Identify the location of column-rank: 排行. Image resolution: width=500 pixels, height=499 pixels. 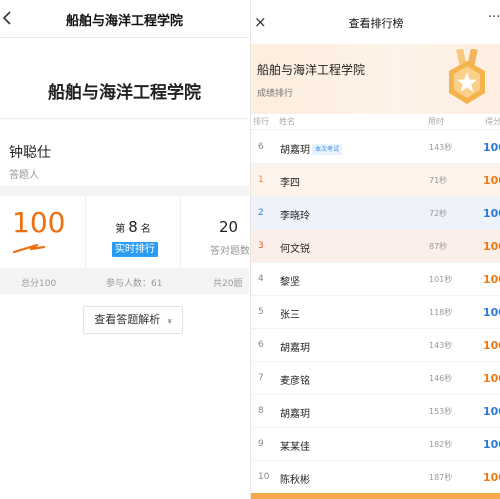
(261, 121).